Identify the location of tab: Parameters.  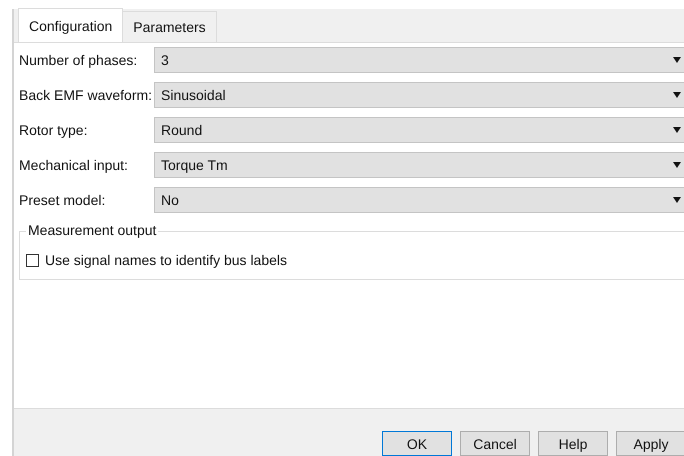
(170, 26).